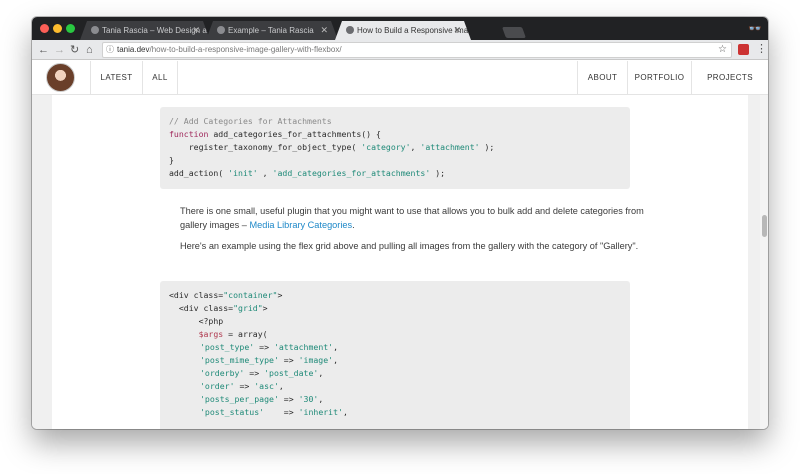 This screenshot has height=474, width=800. Describe the element at coordinates (320, 412) in the screenshot. I see `code-string: 'inherit'` at that location.